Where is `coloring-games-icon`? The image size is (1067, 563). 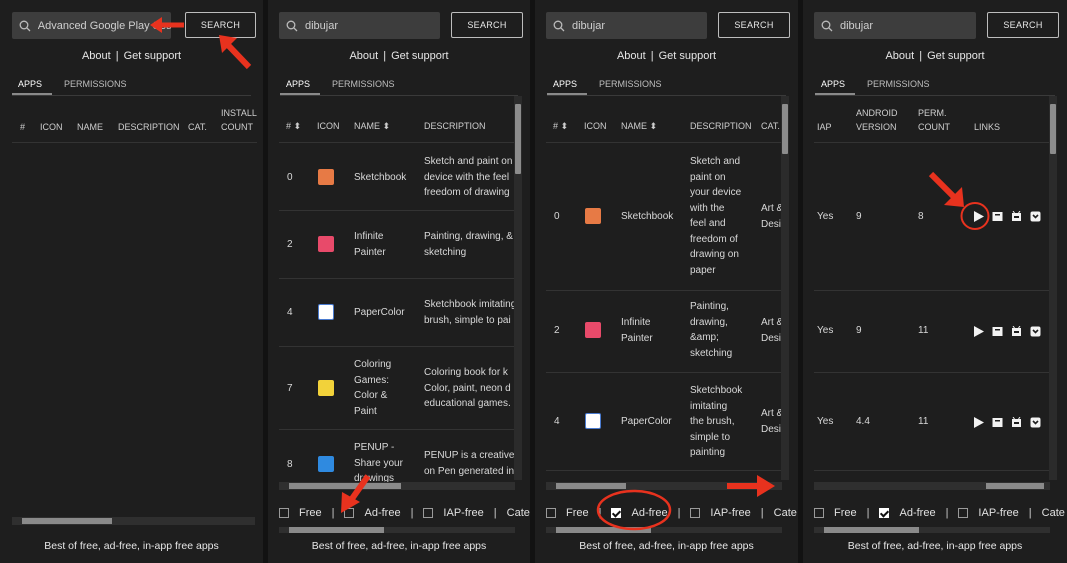 coloring-games-icon is located at coordinates (326, 388).